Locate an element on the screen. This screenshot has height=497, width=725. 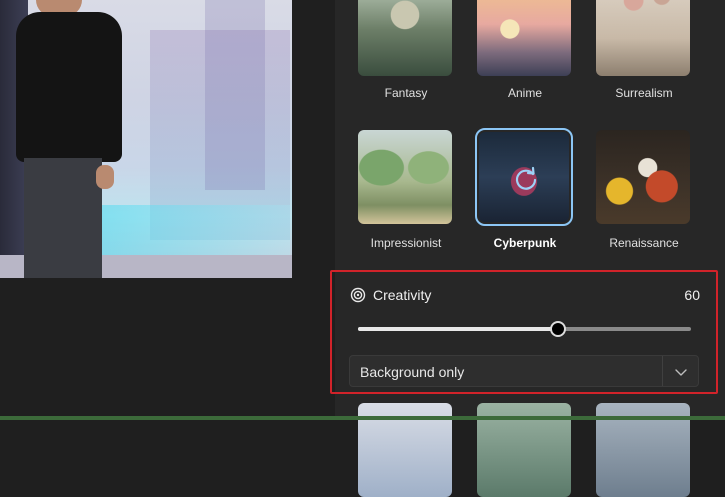
creativity-icon is located at coordinates (358, 295).